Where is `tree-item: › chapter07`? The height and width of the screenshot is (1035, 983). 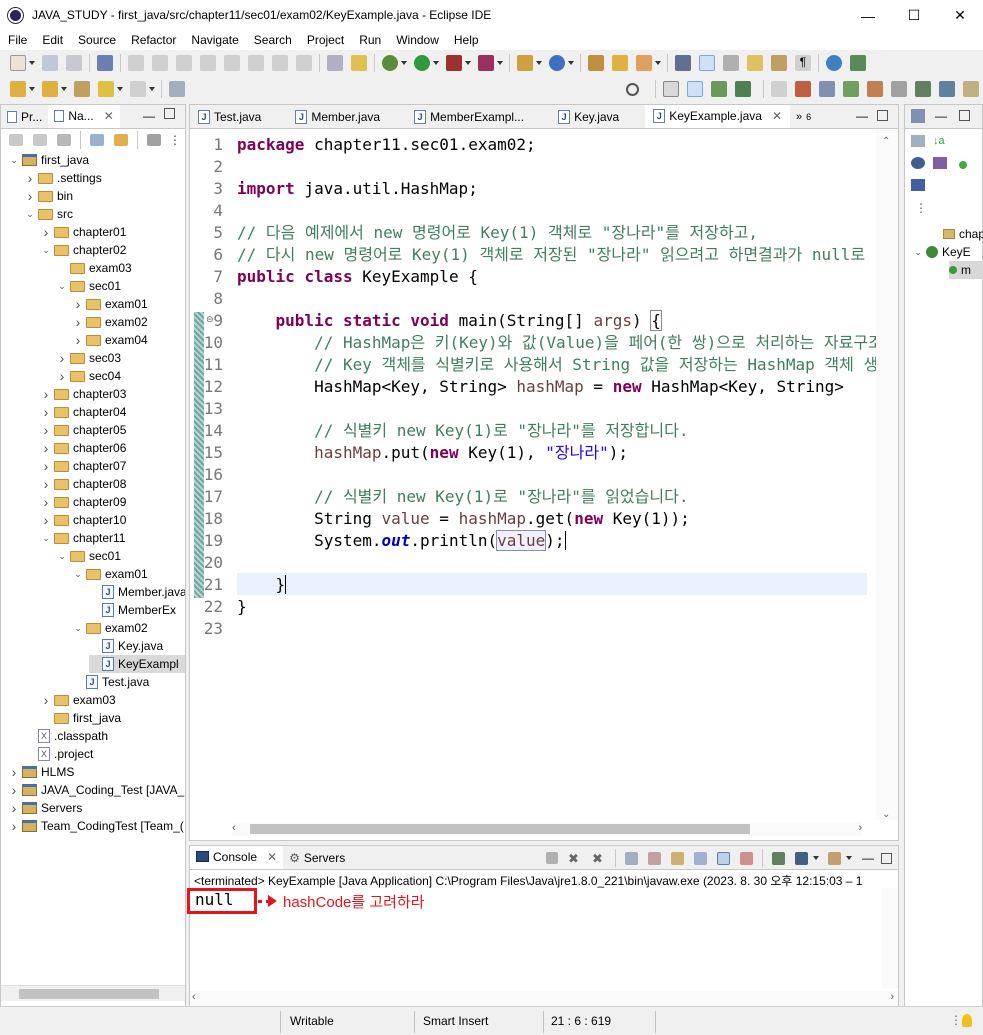
tree-item: › chapter07 is located at coordinates (84, 466).